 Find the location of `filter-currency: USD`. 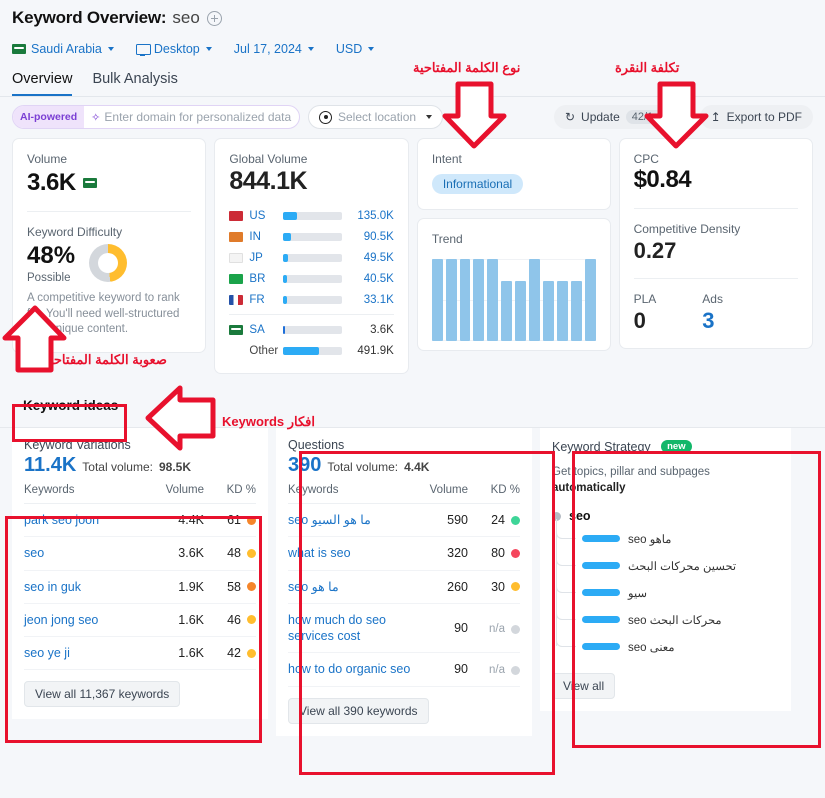

filter-currency: USD is located at coordinates (355, 49).